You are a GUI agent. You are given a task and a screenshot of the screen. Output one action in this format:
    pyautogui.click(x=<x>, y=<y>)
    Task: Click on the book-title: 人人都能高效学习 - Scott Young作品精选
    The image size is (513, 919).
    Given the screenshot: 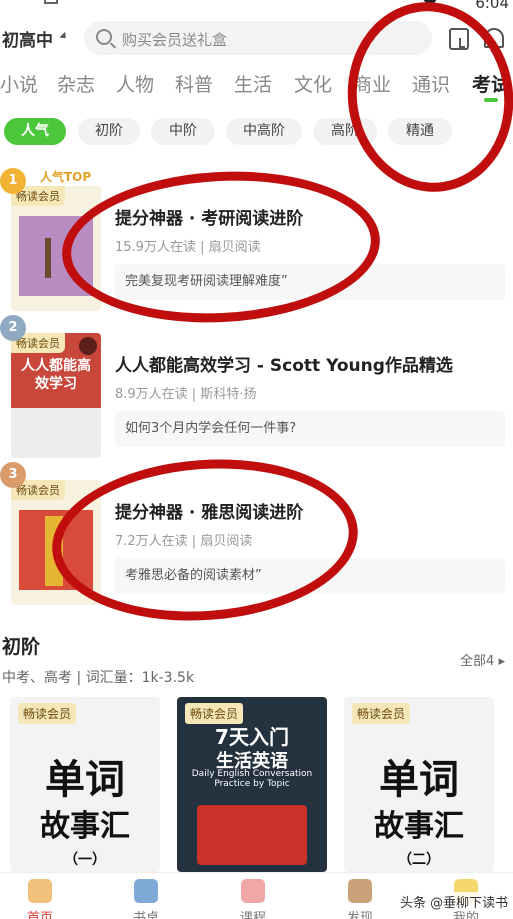 What is the action you would take?
    pyautogui.click(x=284, y=363)
    